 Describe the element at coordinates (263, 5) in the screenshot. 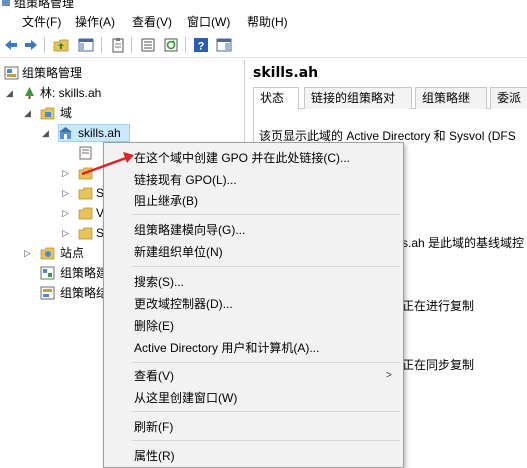

I see `title-bar: 组策略管理` at that location.